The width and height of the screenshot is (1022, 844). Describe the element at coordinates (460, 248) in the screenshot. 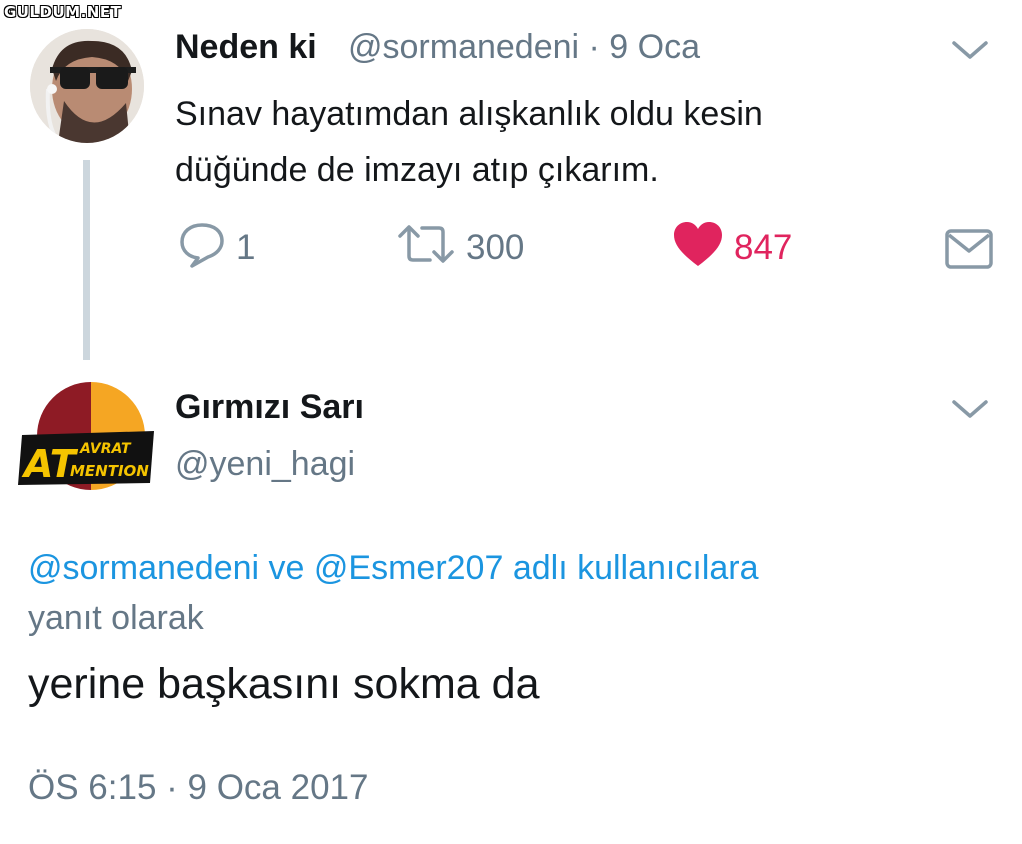

I see `retweet-button: 300` at that location.